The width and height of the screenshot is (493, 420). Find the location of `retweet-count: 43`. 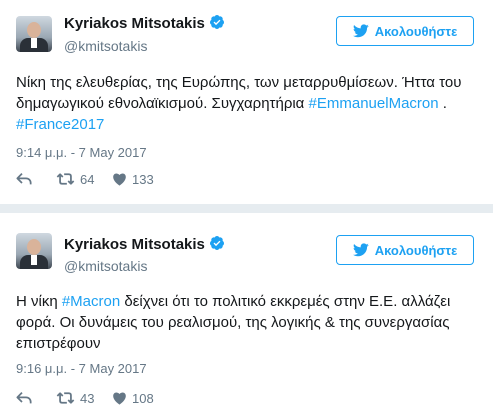

retweet-count: 43 is located at coordinates (87, 398).